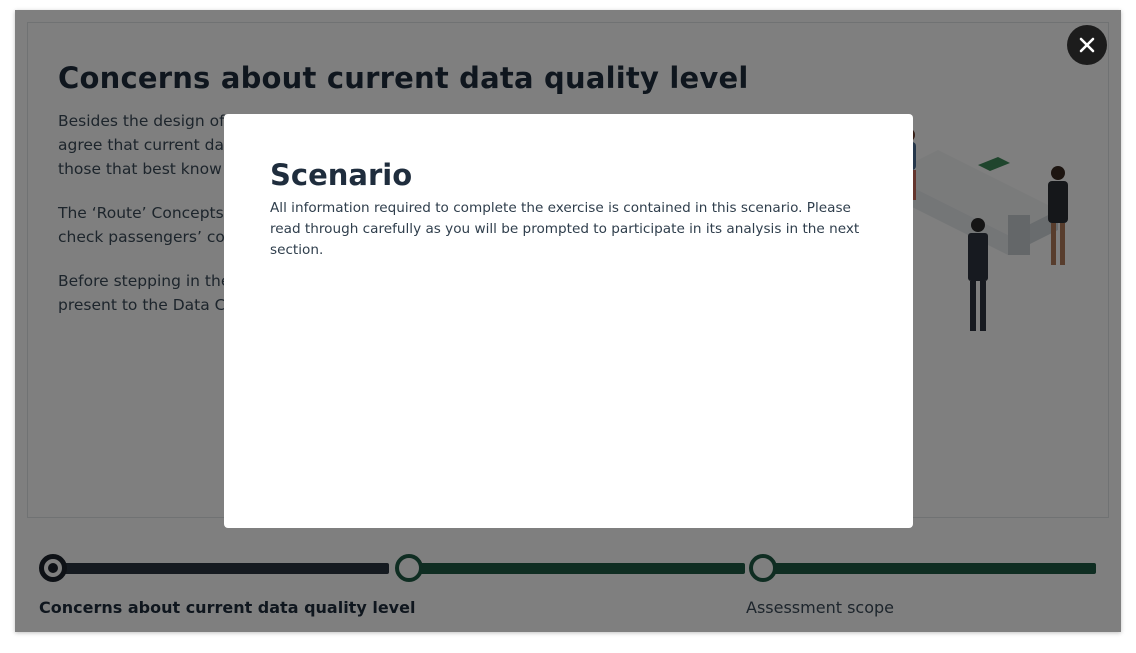  I want to click on close-button, so click(1087, 45).